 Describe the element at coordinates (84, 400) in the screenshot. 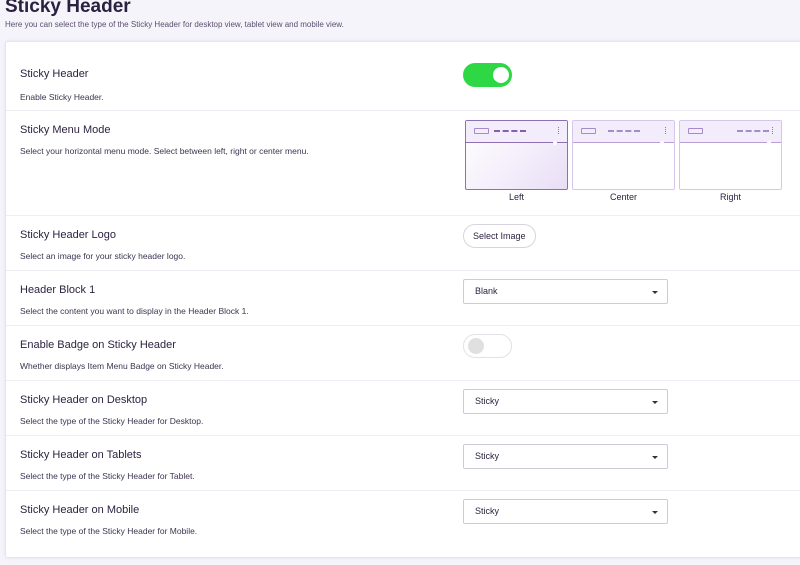

I see `setting-label: Sticky Header on Desktop` at that location.